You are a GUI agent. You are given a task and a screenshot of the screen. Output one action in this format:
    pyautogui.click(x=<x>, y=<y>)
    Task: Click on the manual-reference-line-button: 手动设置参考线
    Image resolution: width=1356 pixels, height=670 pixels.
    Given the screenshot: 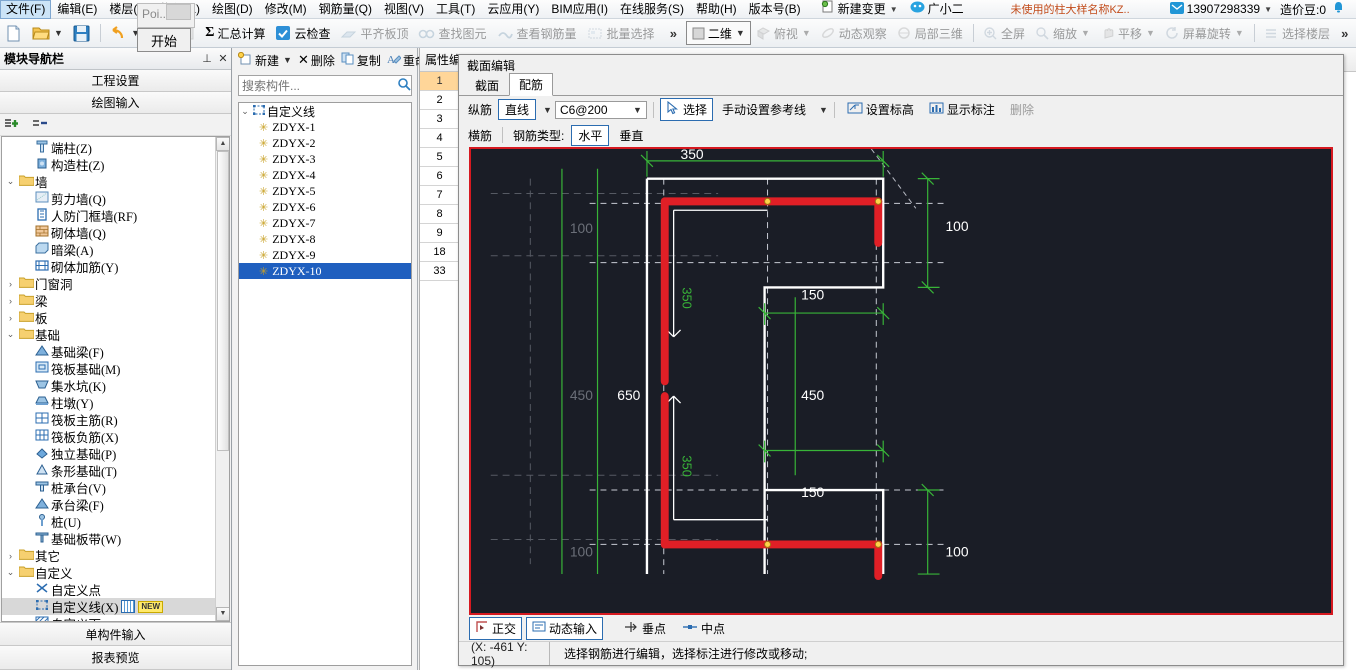 What is the action you would take?
    pyautogui.click(x=764, y=109)
    